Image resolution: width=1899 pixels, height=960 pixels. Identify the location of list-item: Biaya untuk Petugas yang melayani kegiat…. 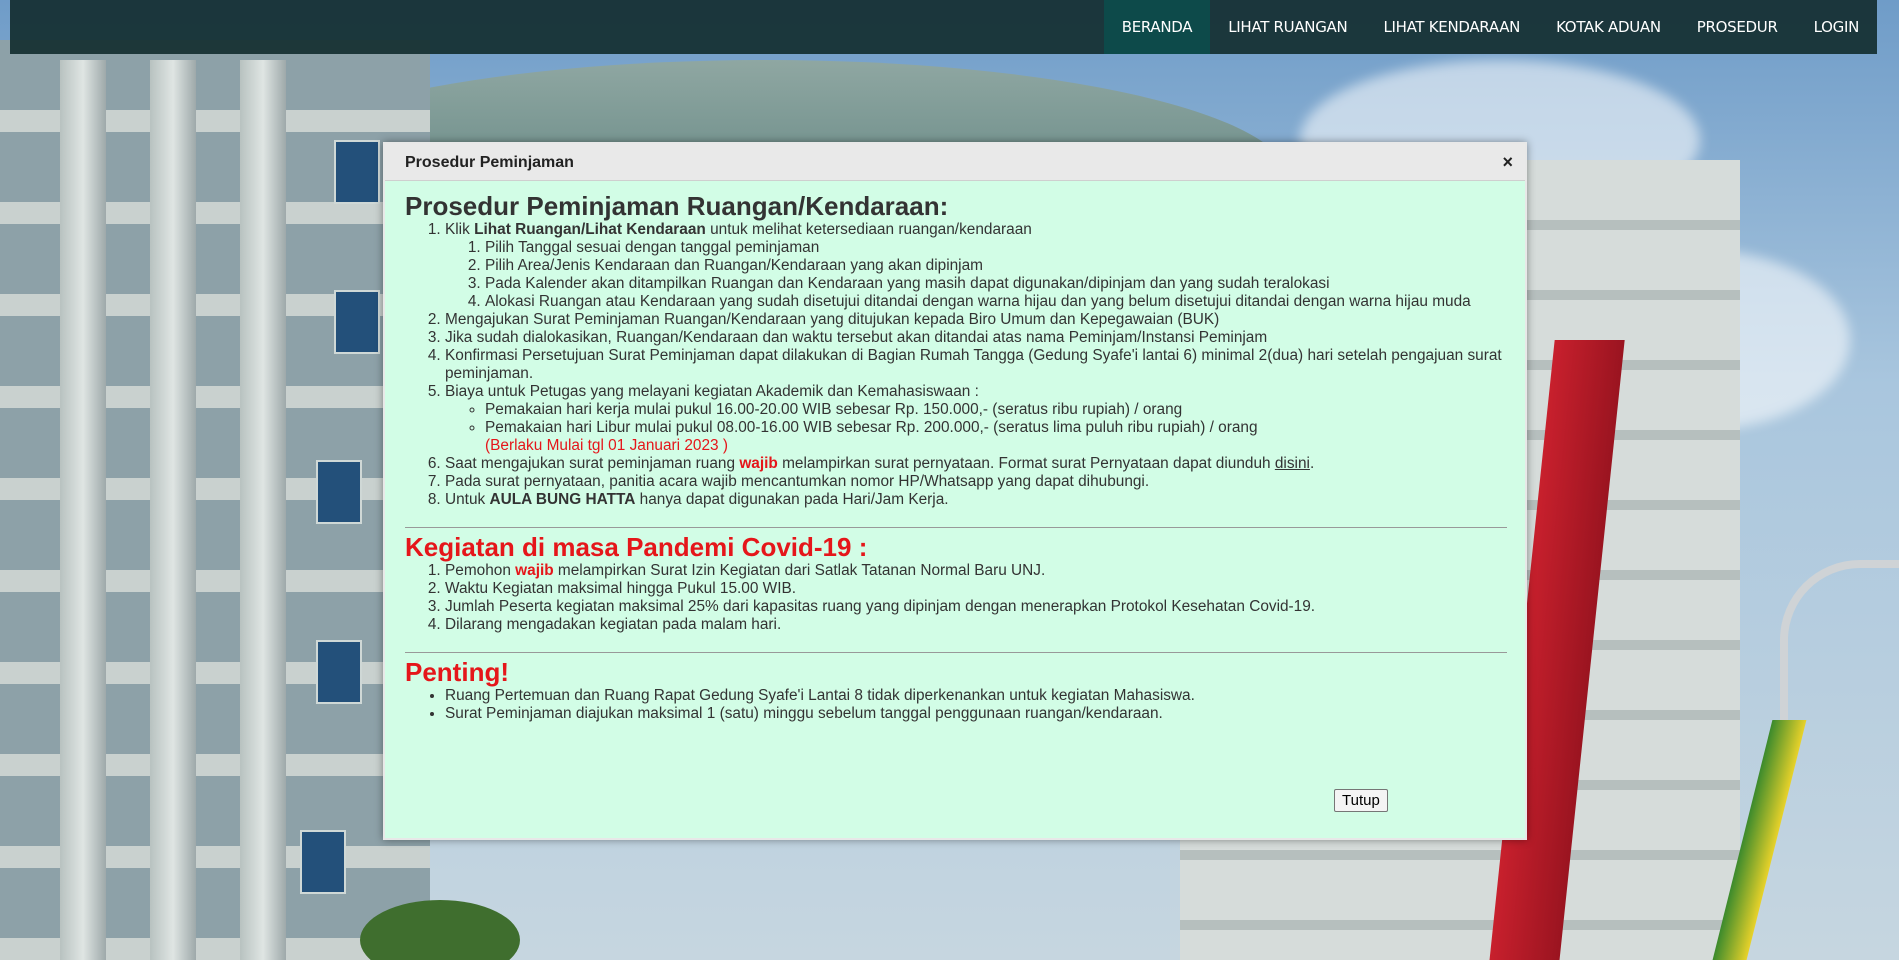
(976, 419).